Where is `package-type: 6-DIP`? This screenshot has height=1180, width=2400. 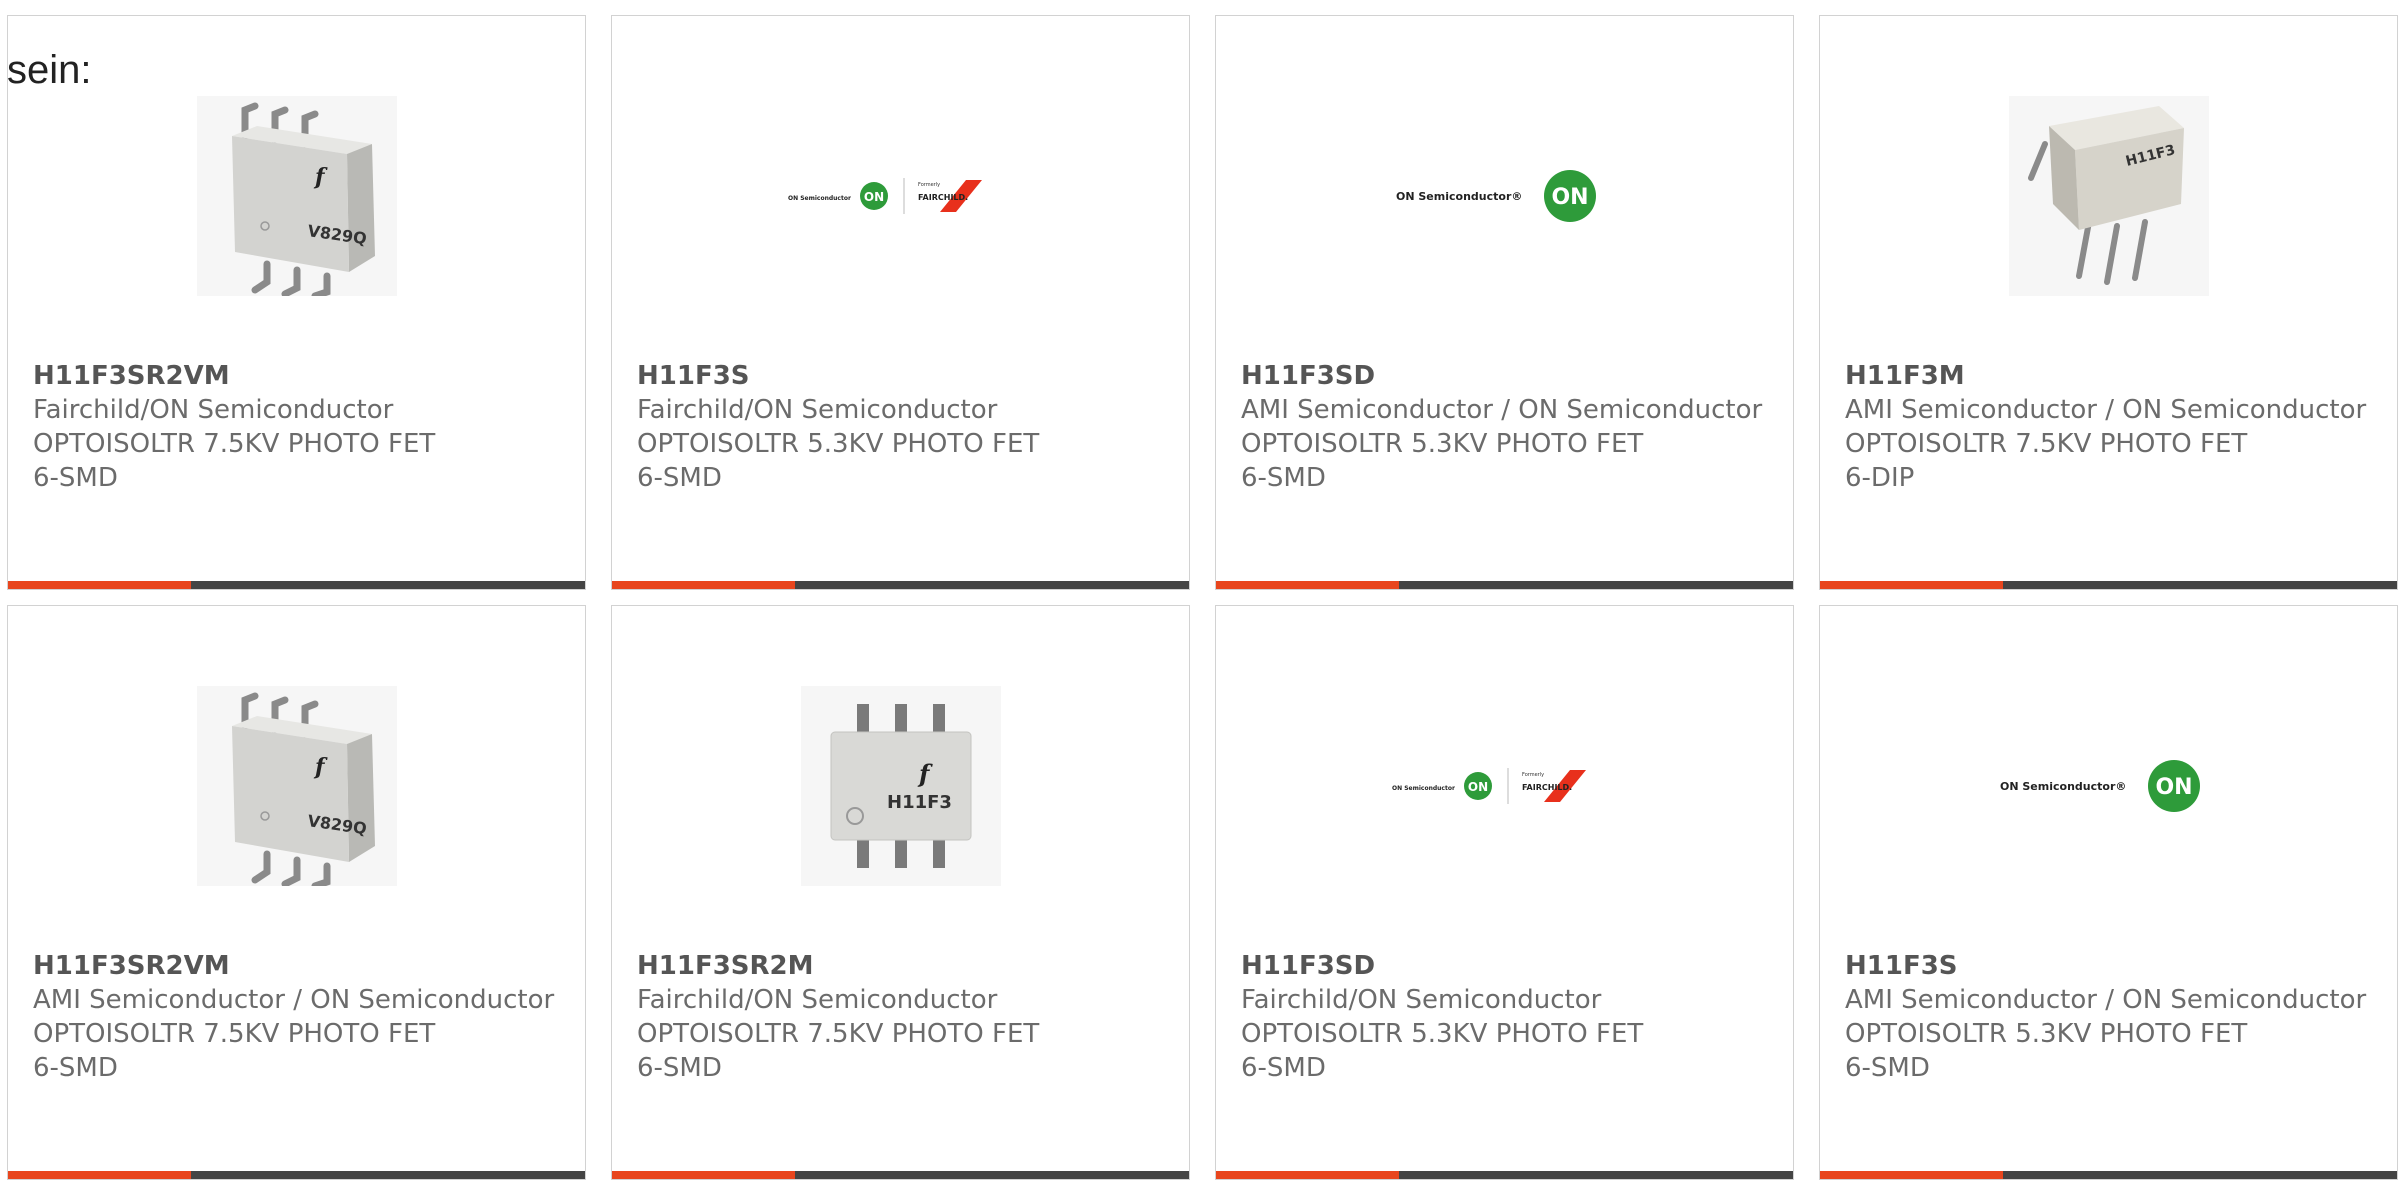 package-type: 6-DIP is located at coordinates (1880, 478).